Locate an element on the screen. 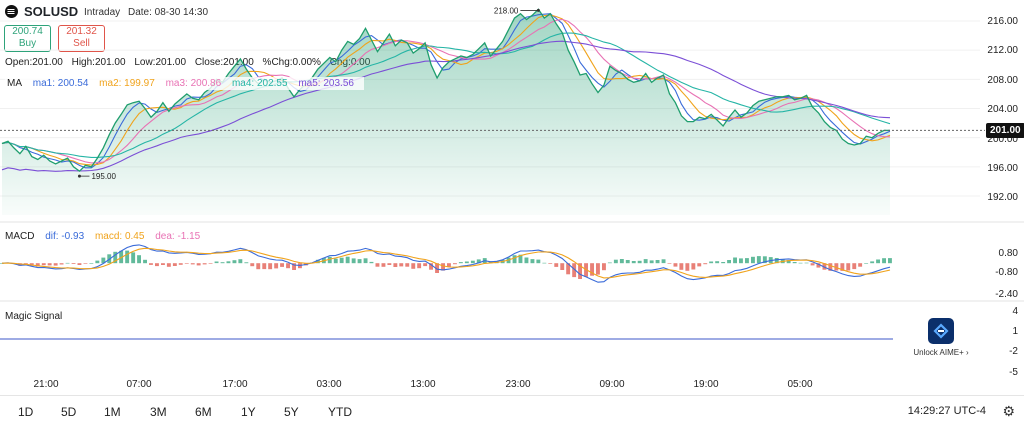 This screenshot has height=425, width=1024. dea-line is located at coordinates (446, 263).